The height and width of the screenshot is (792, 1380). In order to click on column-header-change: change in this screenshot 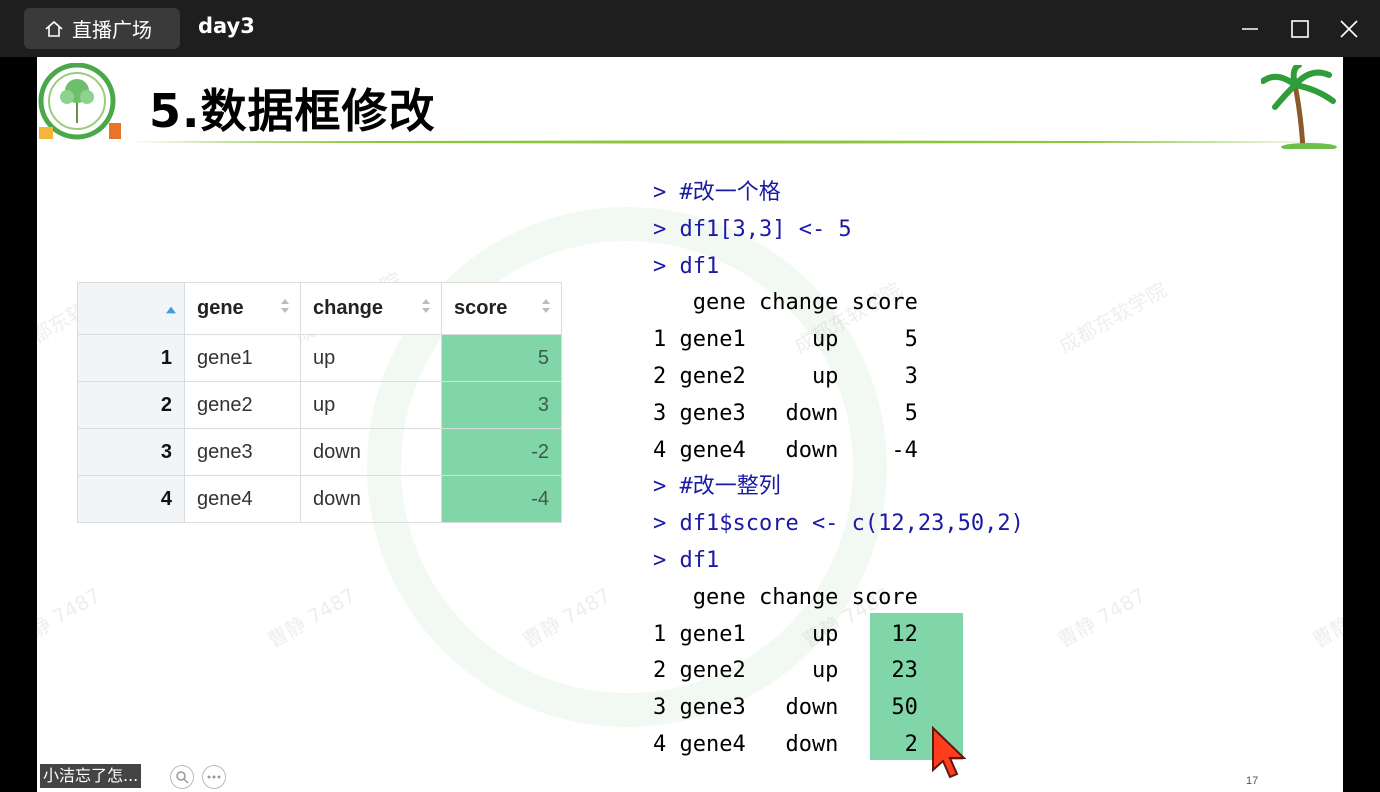, I will do `click(371, 308)`.